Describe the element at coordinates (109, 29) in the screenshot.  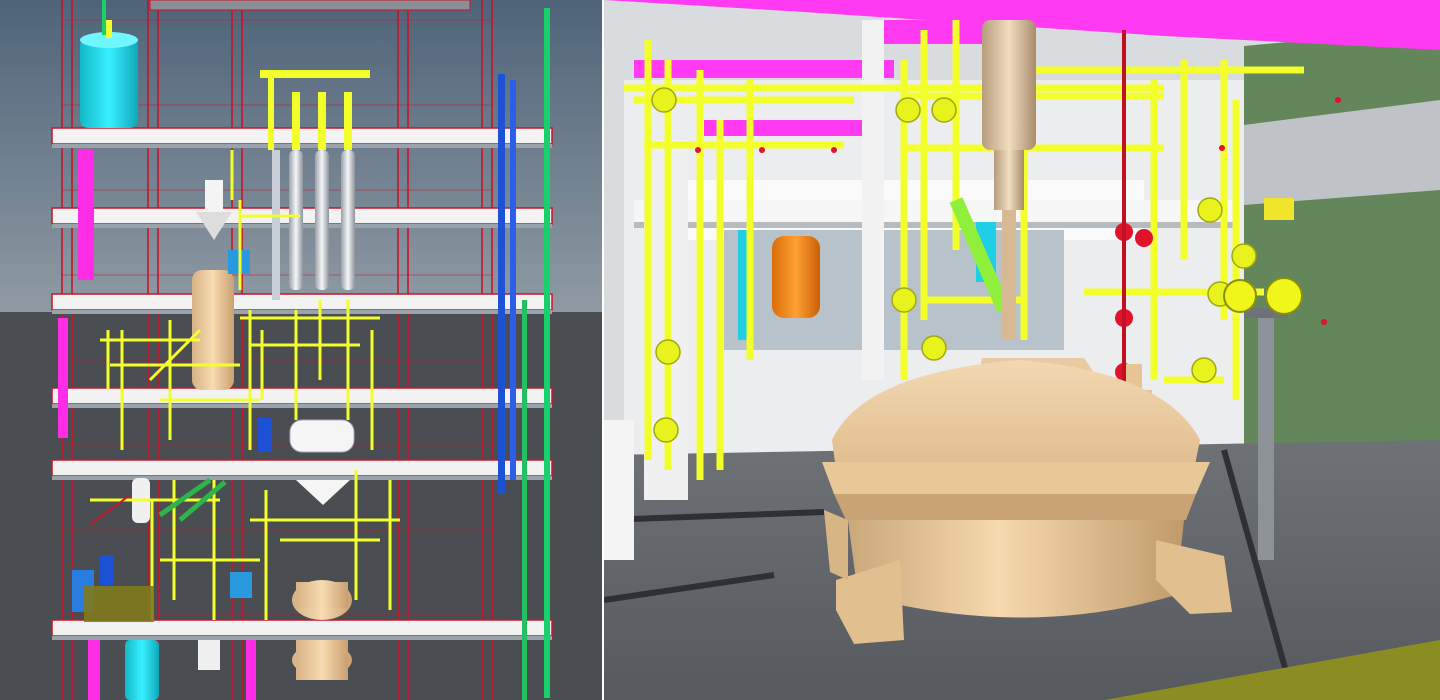
I see `tank-nozzle` at that location.